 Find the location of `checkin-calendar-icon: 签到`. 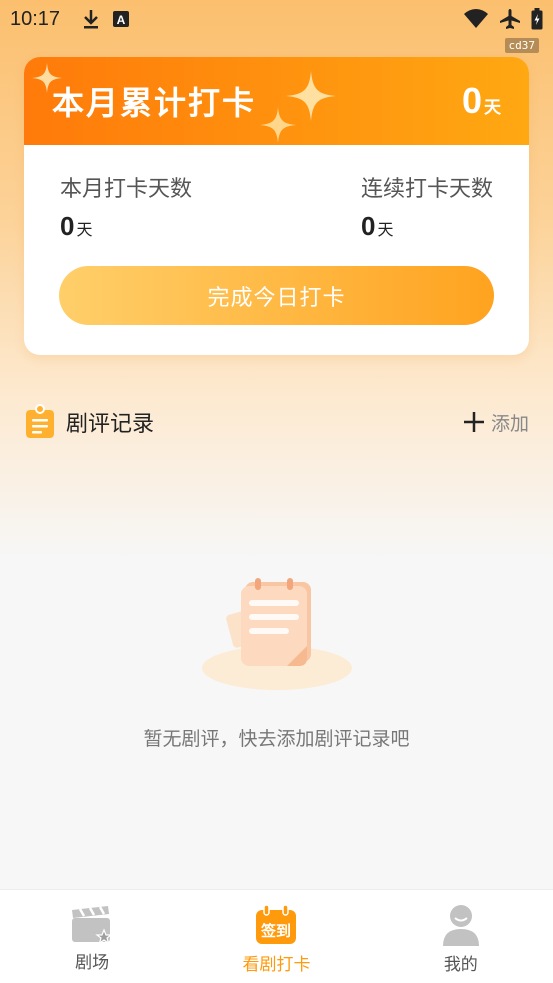

checkin-calendar-icon: 签到 is located at coordinates (276, 924).